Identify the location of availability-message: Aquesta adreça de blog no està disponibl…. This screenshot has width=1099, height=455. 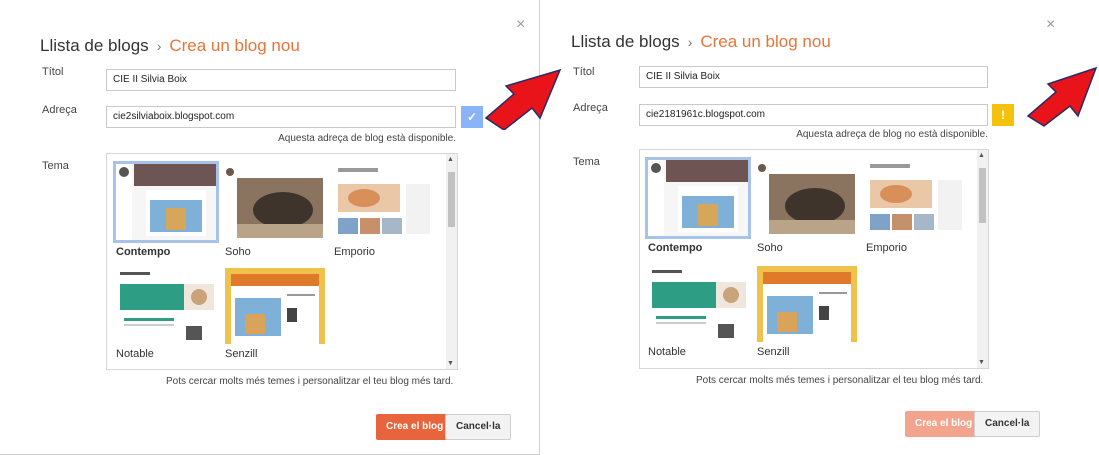
(892, 134).